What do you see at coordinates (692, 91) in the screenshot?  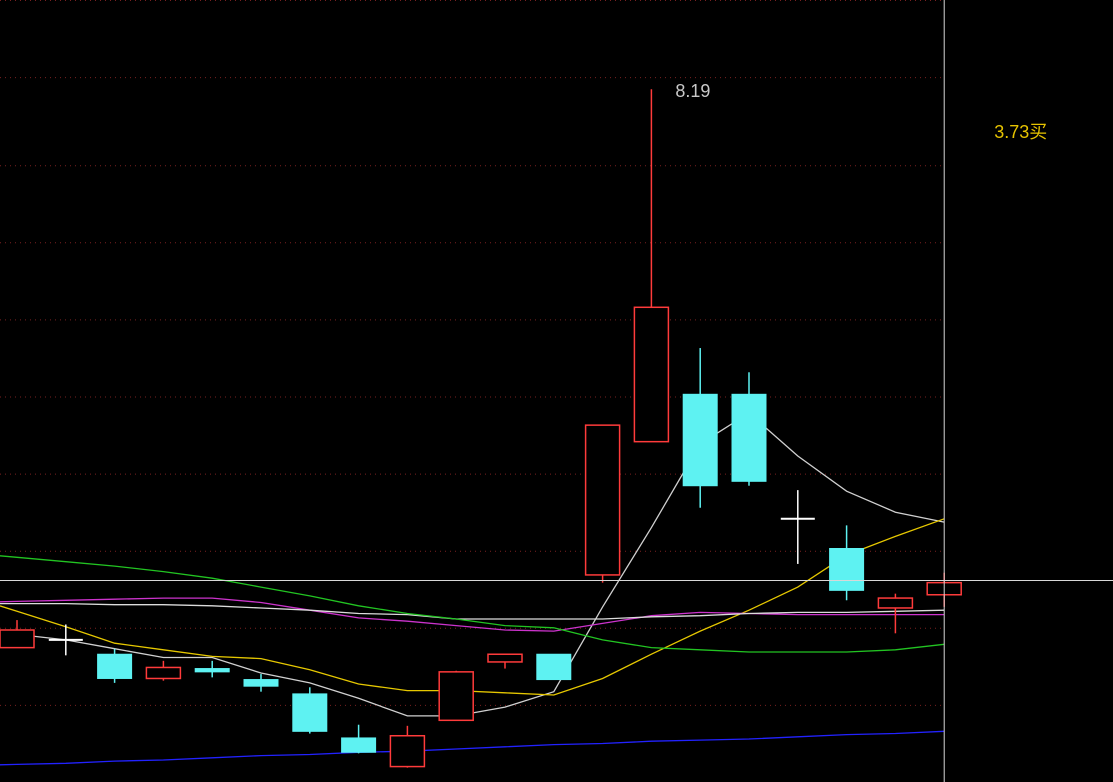 I see `high-price-label: 8.19` at bounding box center [692, 91].